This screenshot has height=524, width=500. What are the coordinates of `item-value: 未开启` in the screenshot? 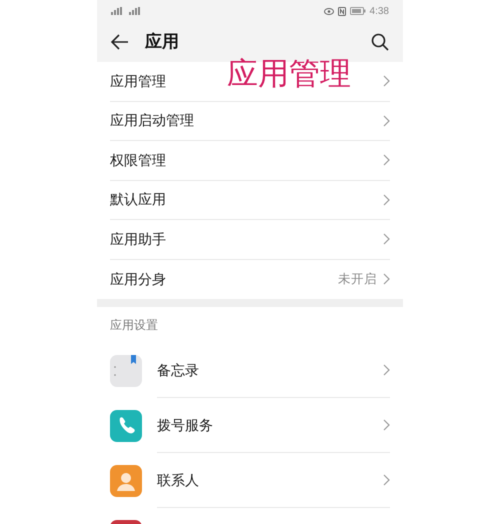 It's located at (357, 279).